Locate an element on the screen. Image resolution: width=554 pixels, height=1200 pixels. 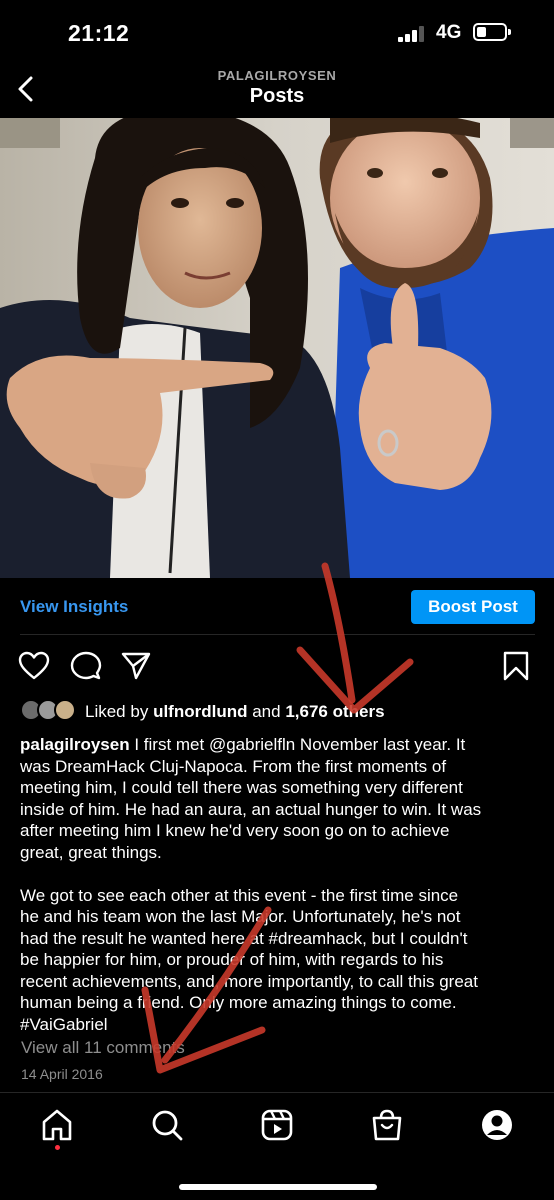
view-insights-link: View Insights is located at coordinates (74, 607).